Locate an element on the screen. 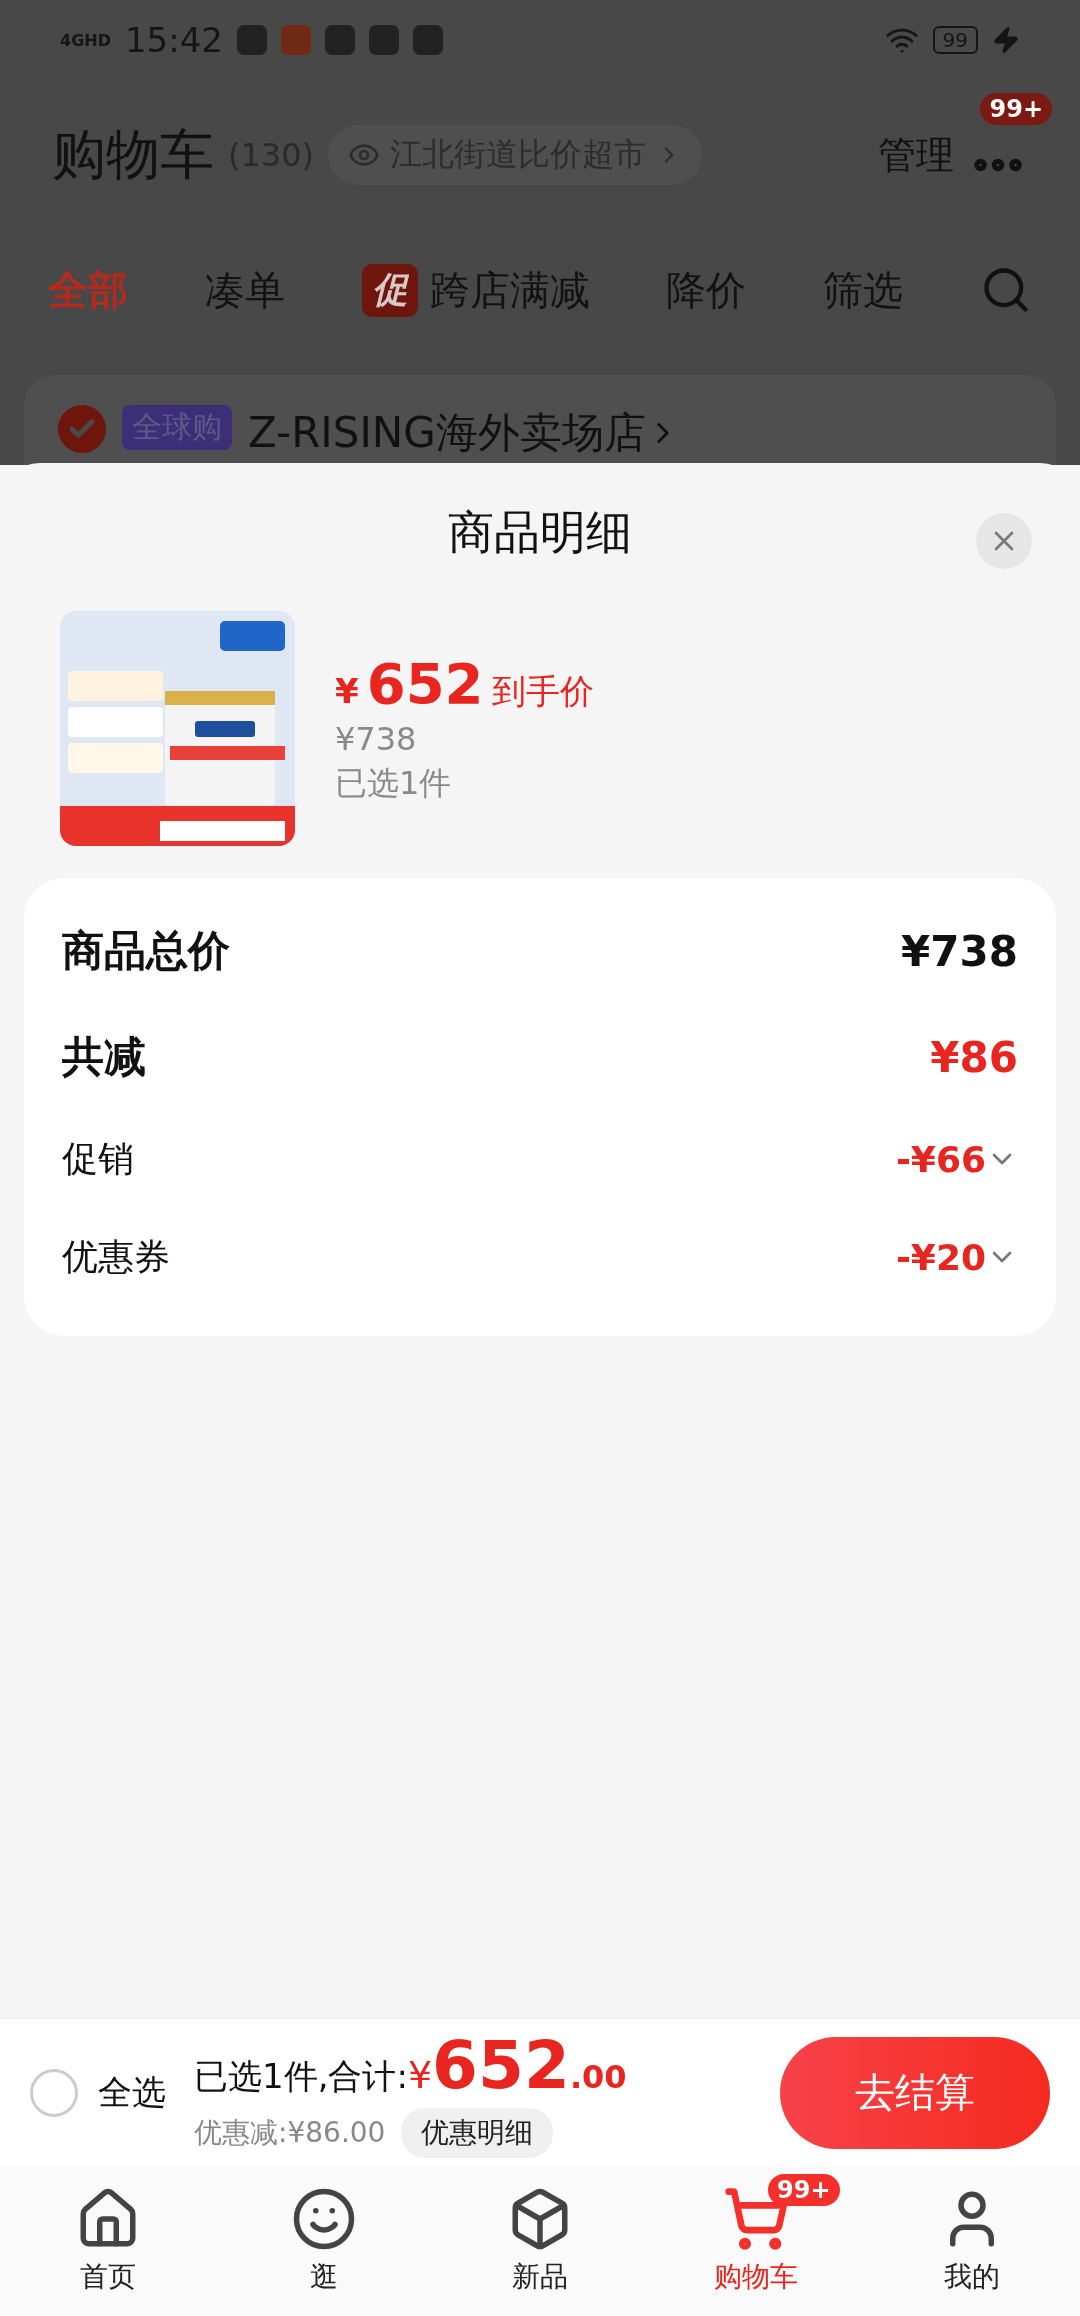  checkout-button: 去结算 is located at coordinates (915, 2092).